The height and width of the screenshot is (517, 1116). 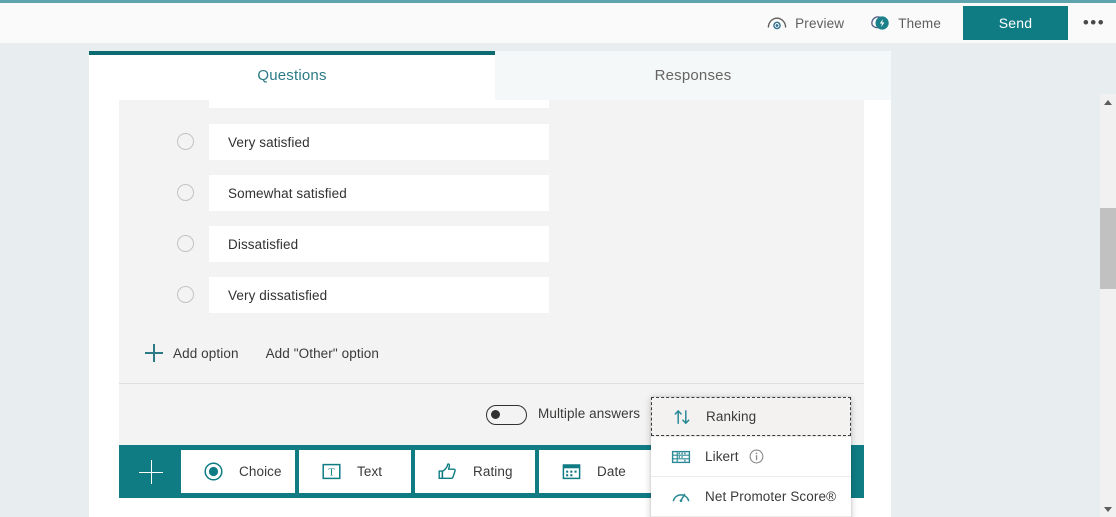 What do you see at coordinates (491, 353) in the screenshot?
I see `add-option-row: Add option Add "Other" option` at bounding box center [491, 353].